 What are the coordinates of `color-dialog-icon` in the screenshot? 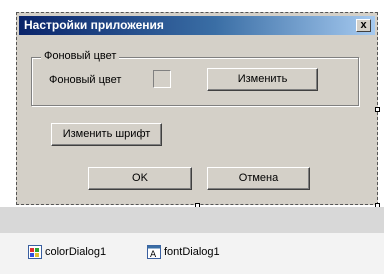 It's located at (35, 252).